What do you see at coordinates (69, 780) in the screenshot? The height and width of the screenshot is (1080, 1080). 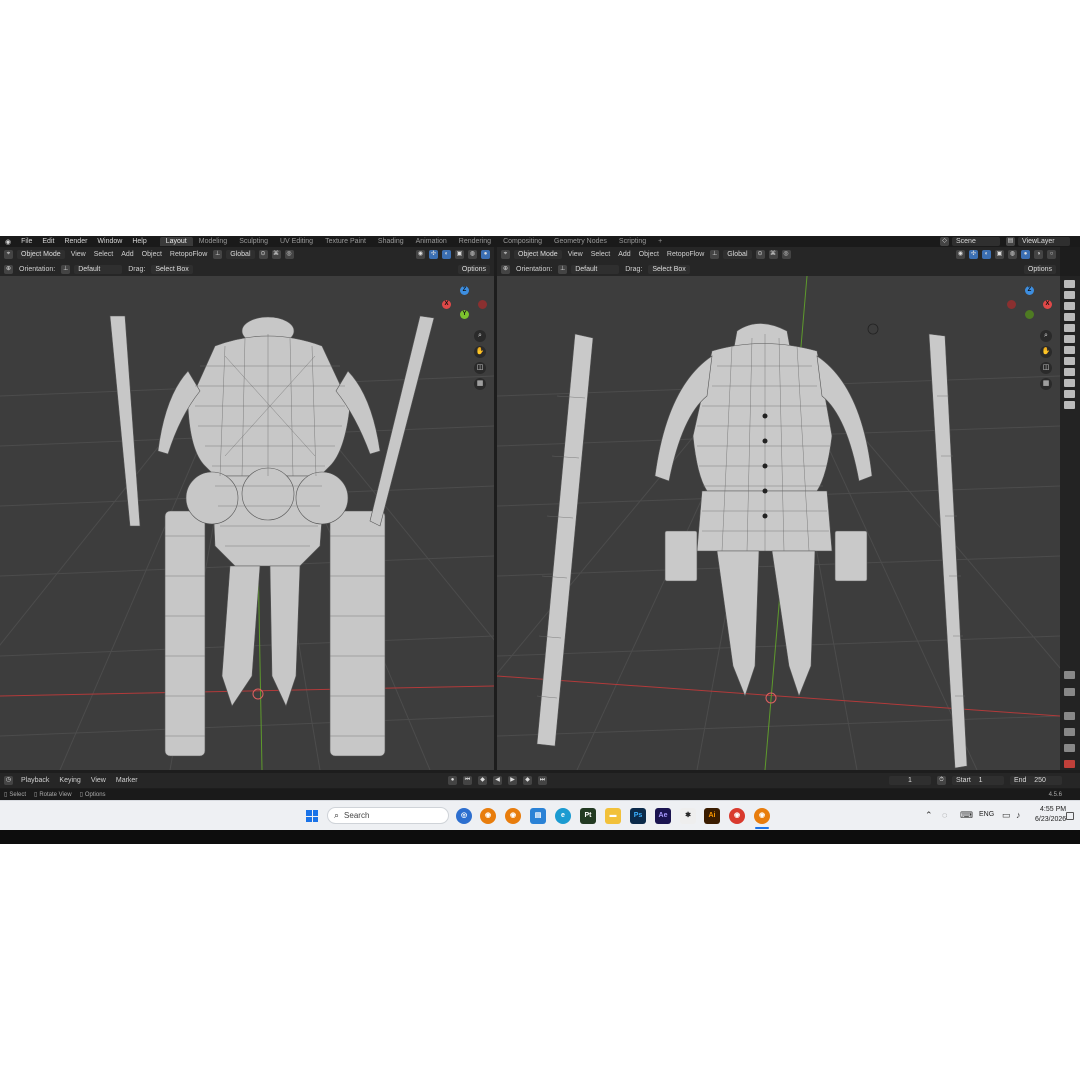 I see `timeline-keying-menu: Keying` at bounding box center [69, 780].